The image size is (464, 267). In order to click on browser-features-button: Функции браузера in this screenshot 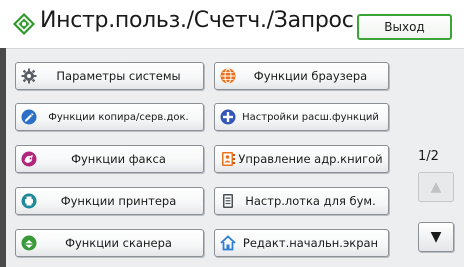, I will do `click(301, 76)`.